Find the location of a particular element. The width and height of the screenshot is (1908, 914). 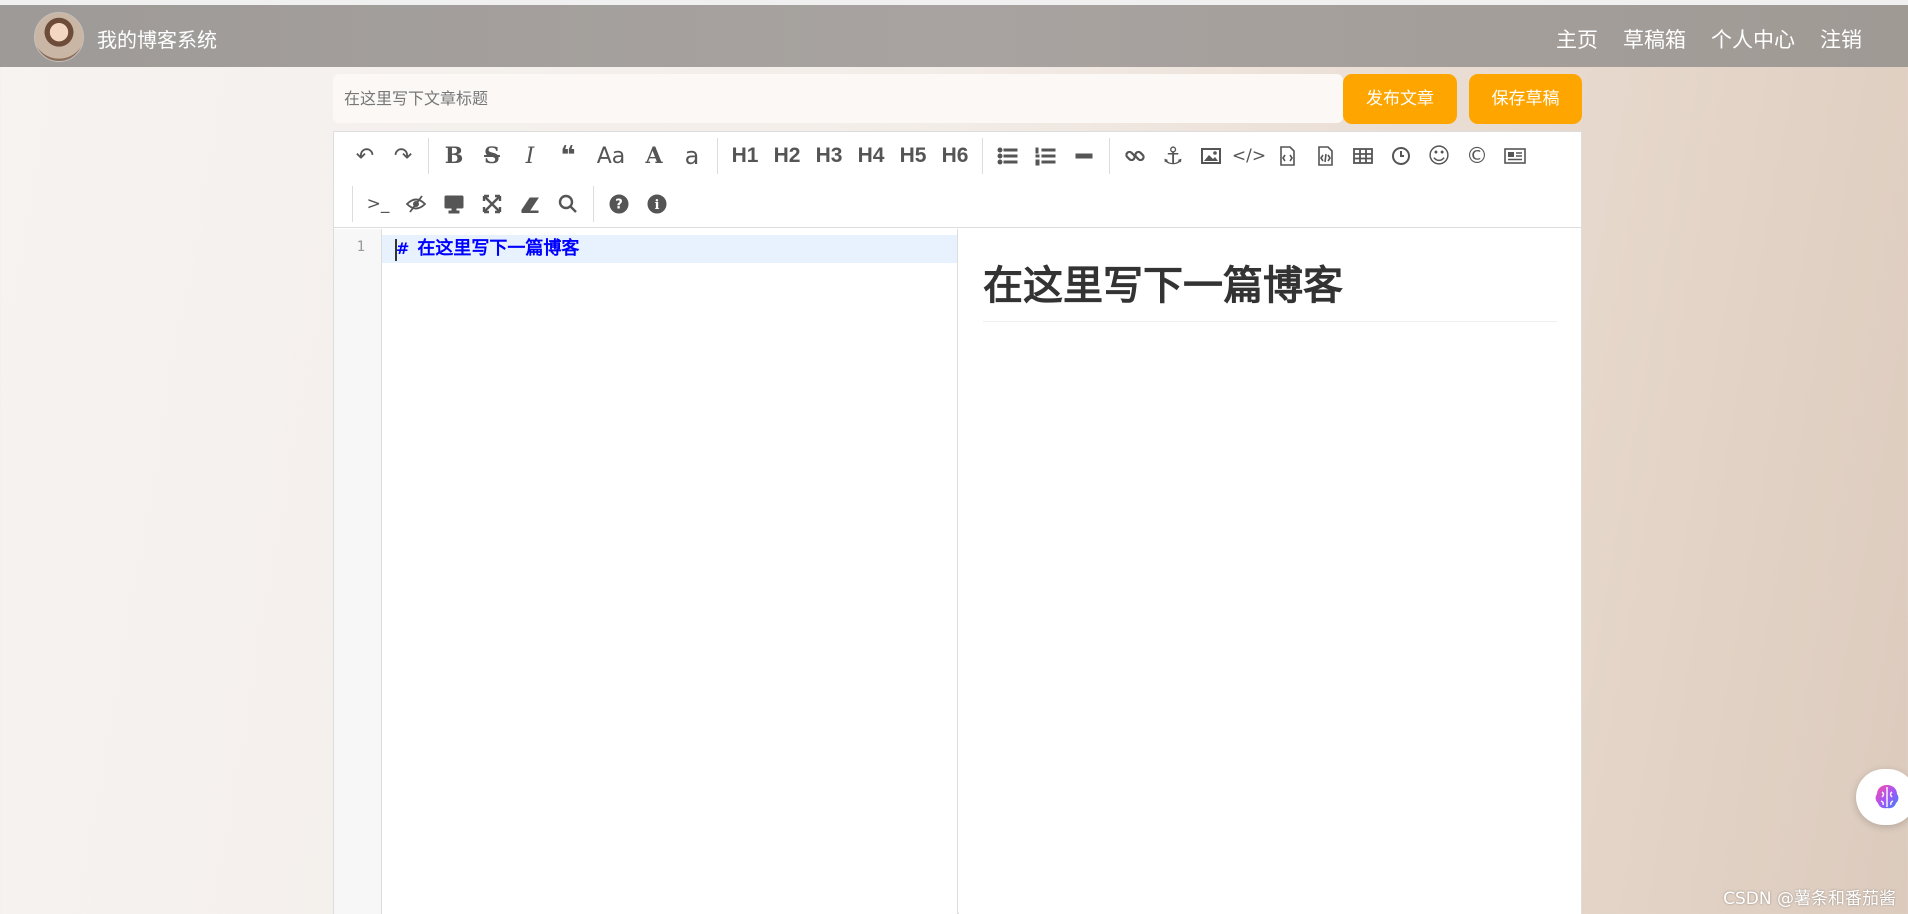

ordered-list-icon is located at coordinates (1046, 156).